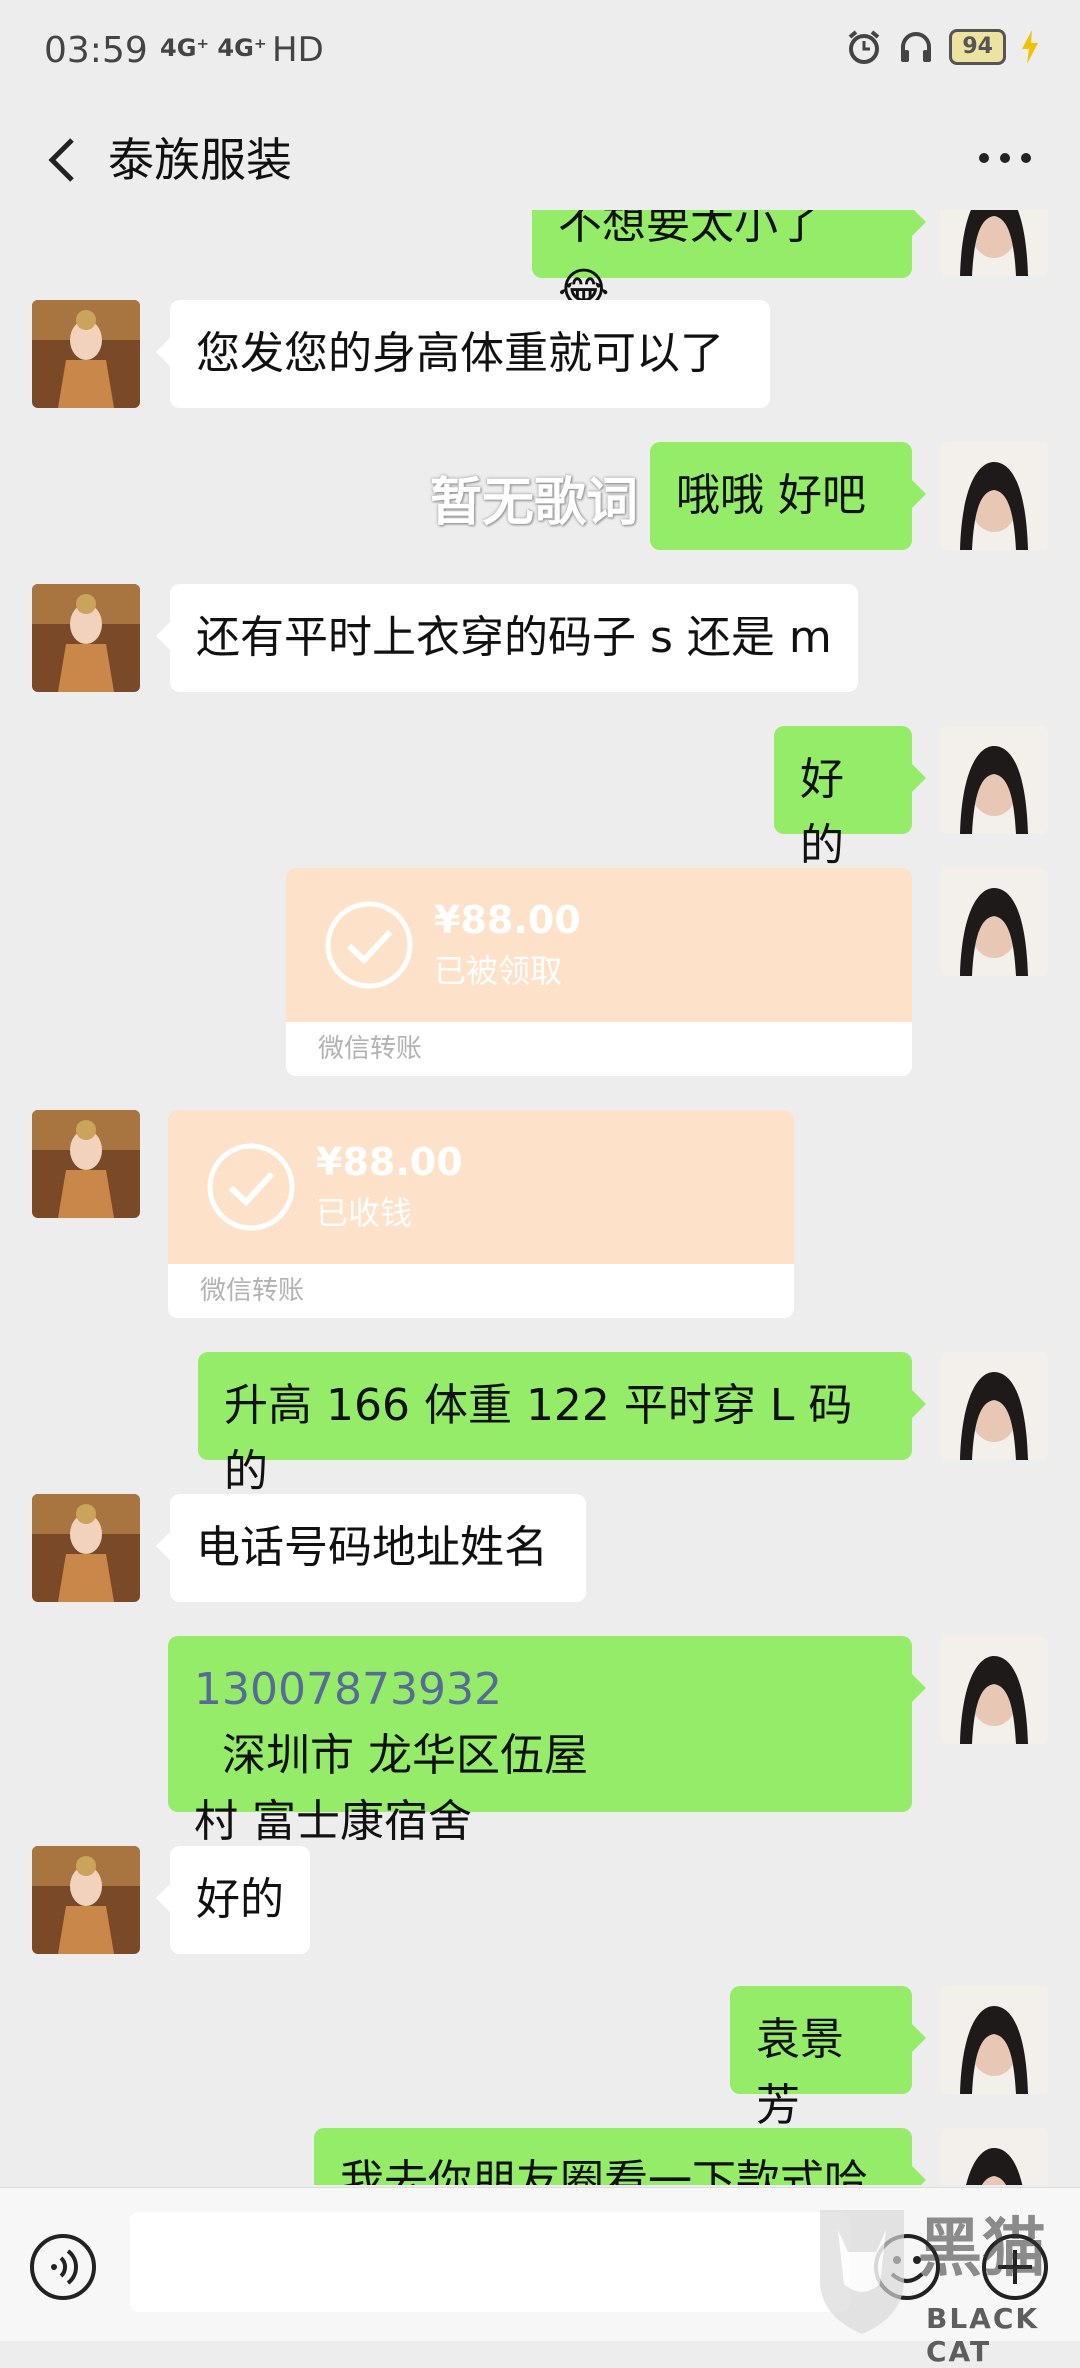  Describe the element at coordinates (982, 2249) in the screenshot. I see `svg-text: 黑猫` at that location.